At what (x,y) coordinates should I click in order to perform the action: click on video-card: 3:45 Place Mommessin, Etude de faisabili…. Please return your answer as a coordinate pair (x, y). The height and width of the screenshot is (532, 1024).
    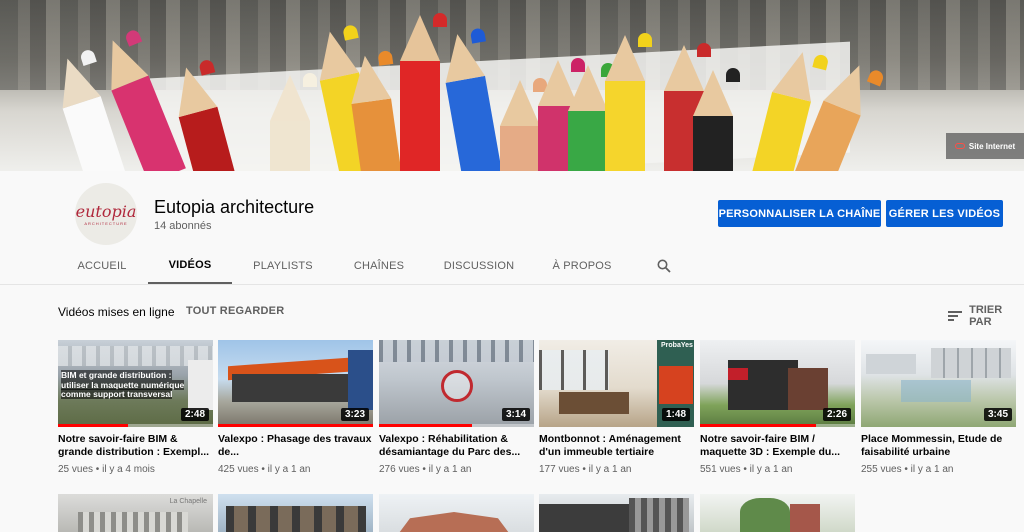
    Looking at the image, I should click on (938, 407).